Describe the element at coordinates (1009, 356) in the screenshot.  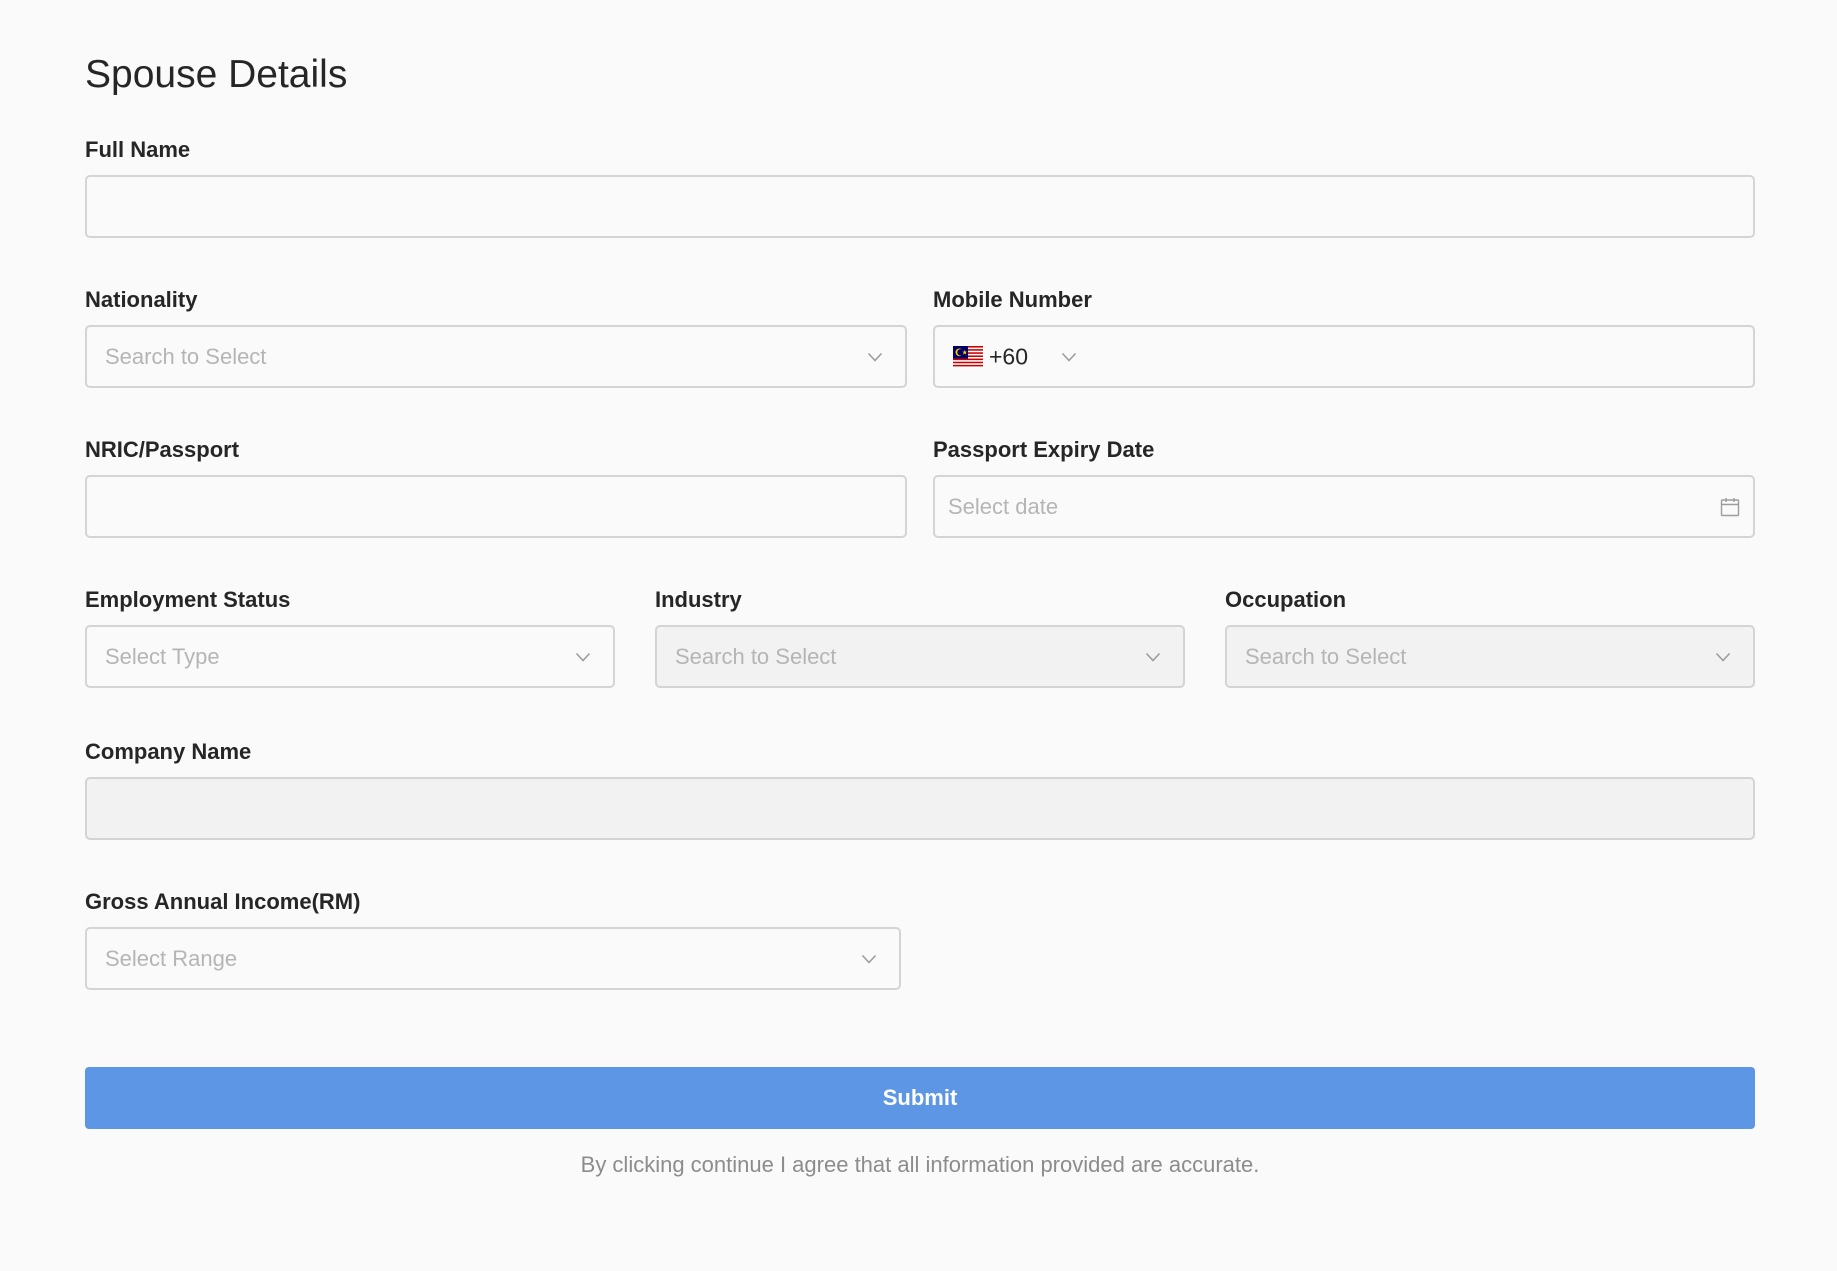
I see `dial-code: +60` at that location.